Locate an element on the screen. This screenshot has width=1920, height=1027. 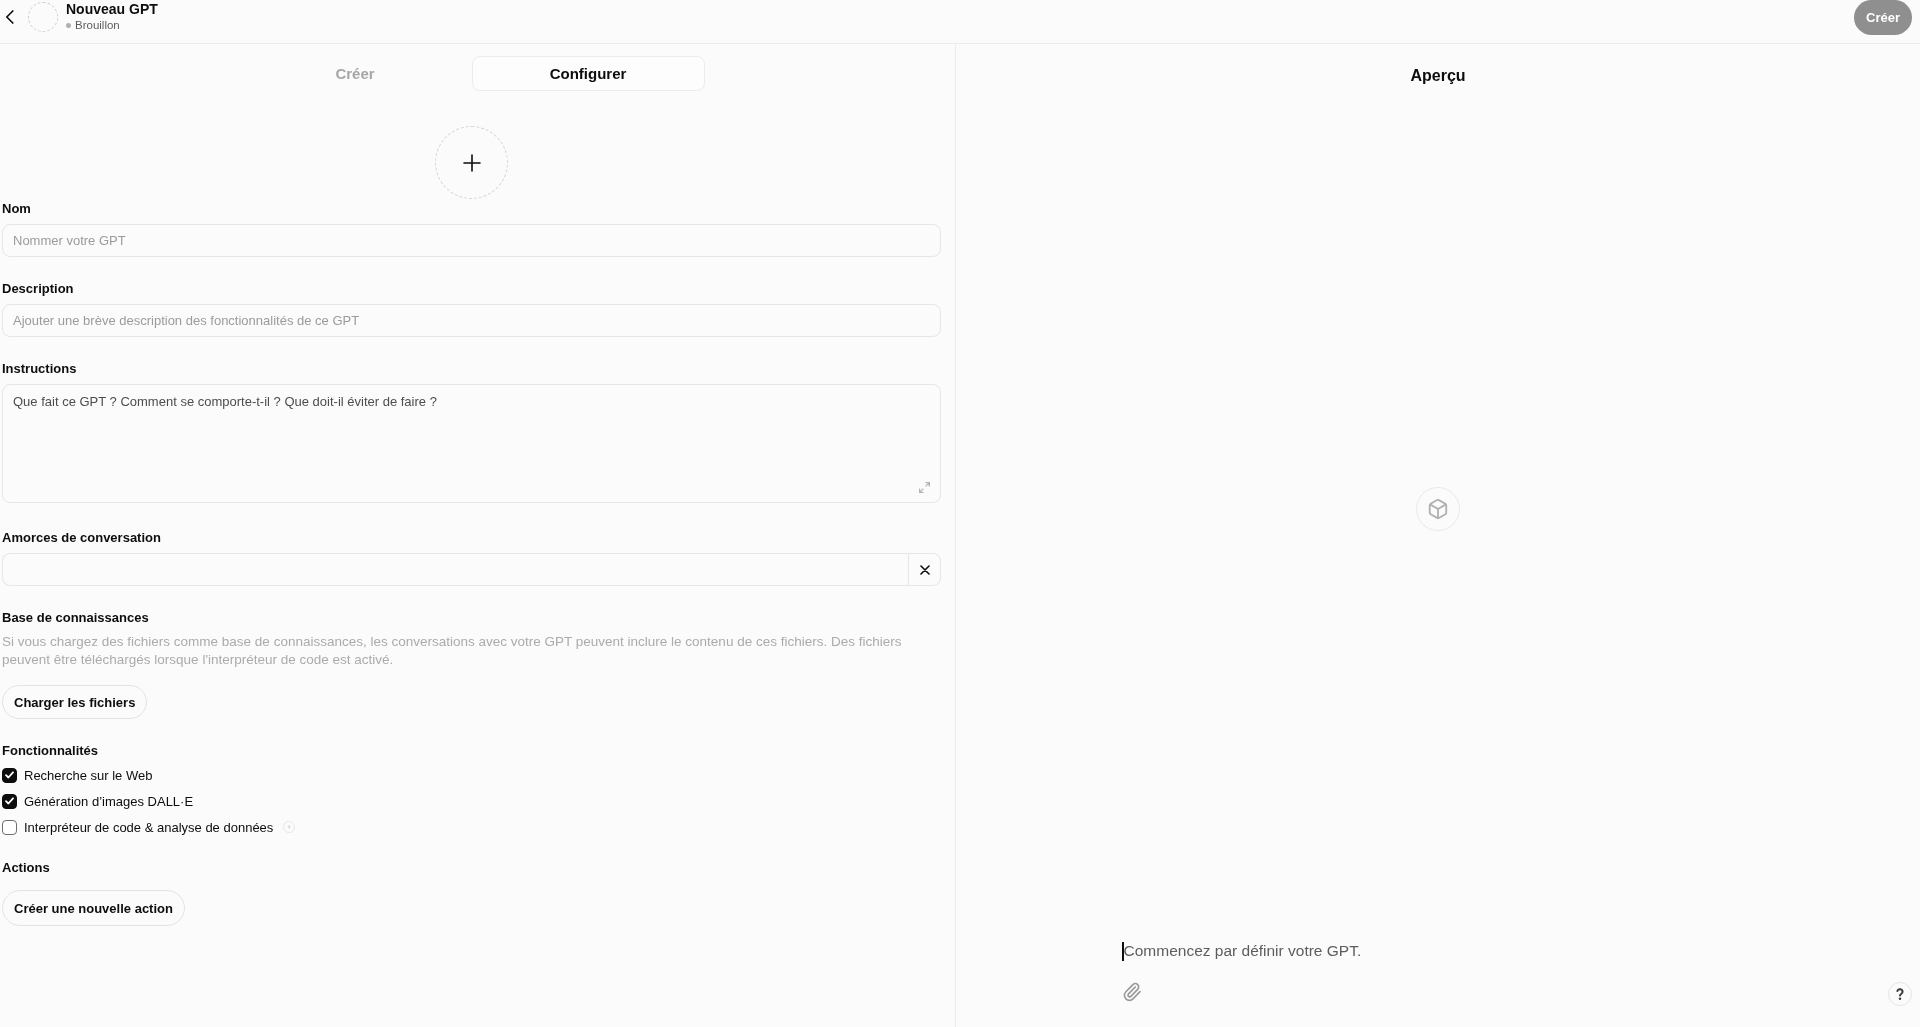
new-action-button: Créer une nouvelle action is located at coordinates (93, 908).